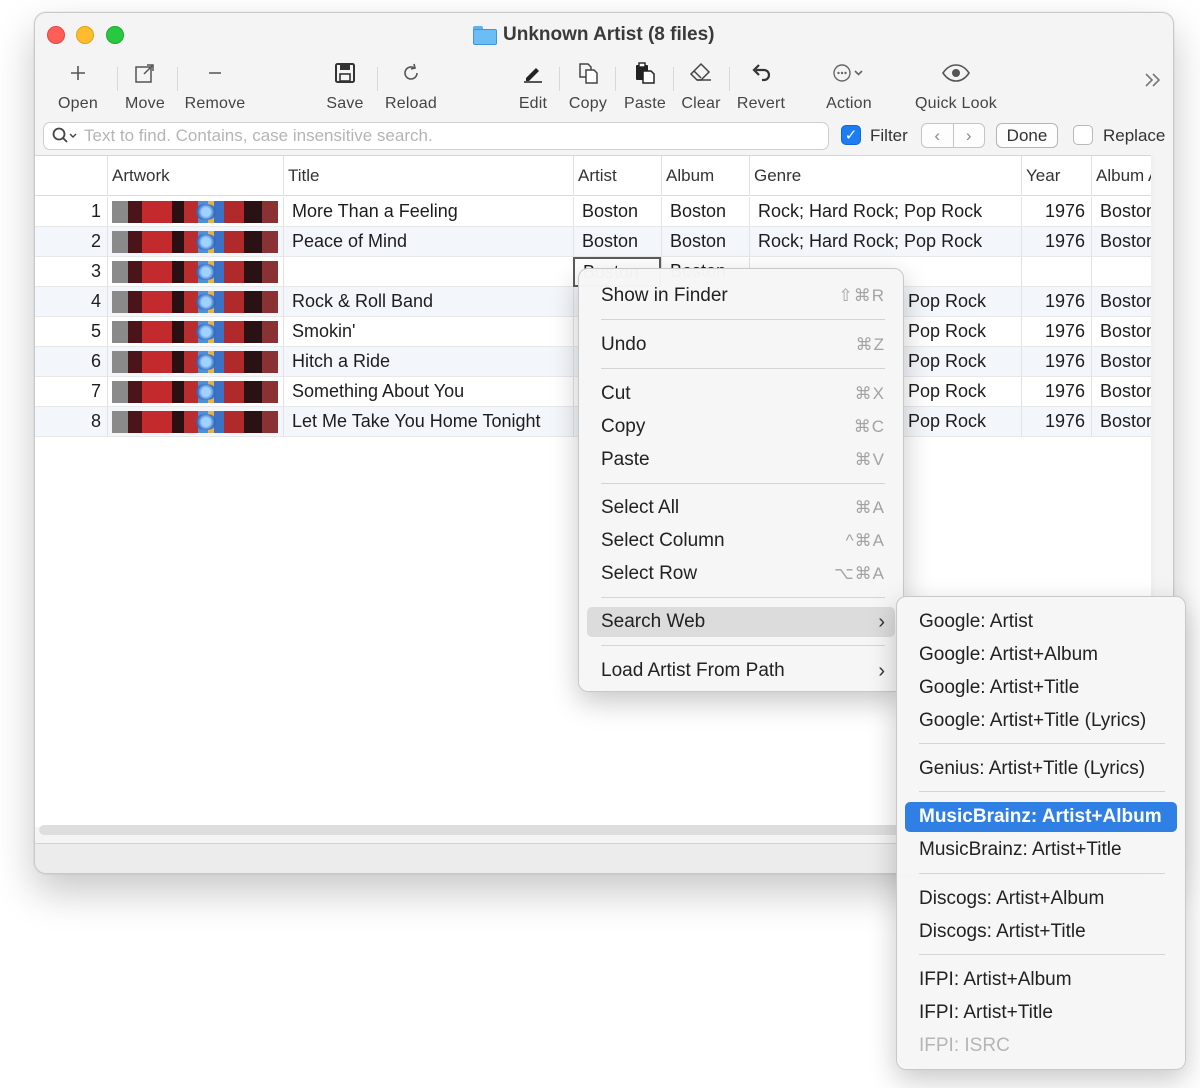 The height and width of the screenshot is (1088, 1200). I want to click on done-button: Done, so click(1027, 135).